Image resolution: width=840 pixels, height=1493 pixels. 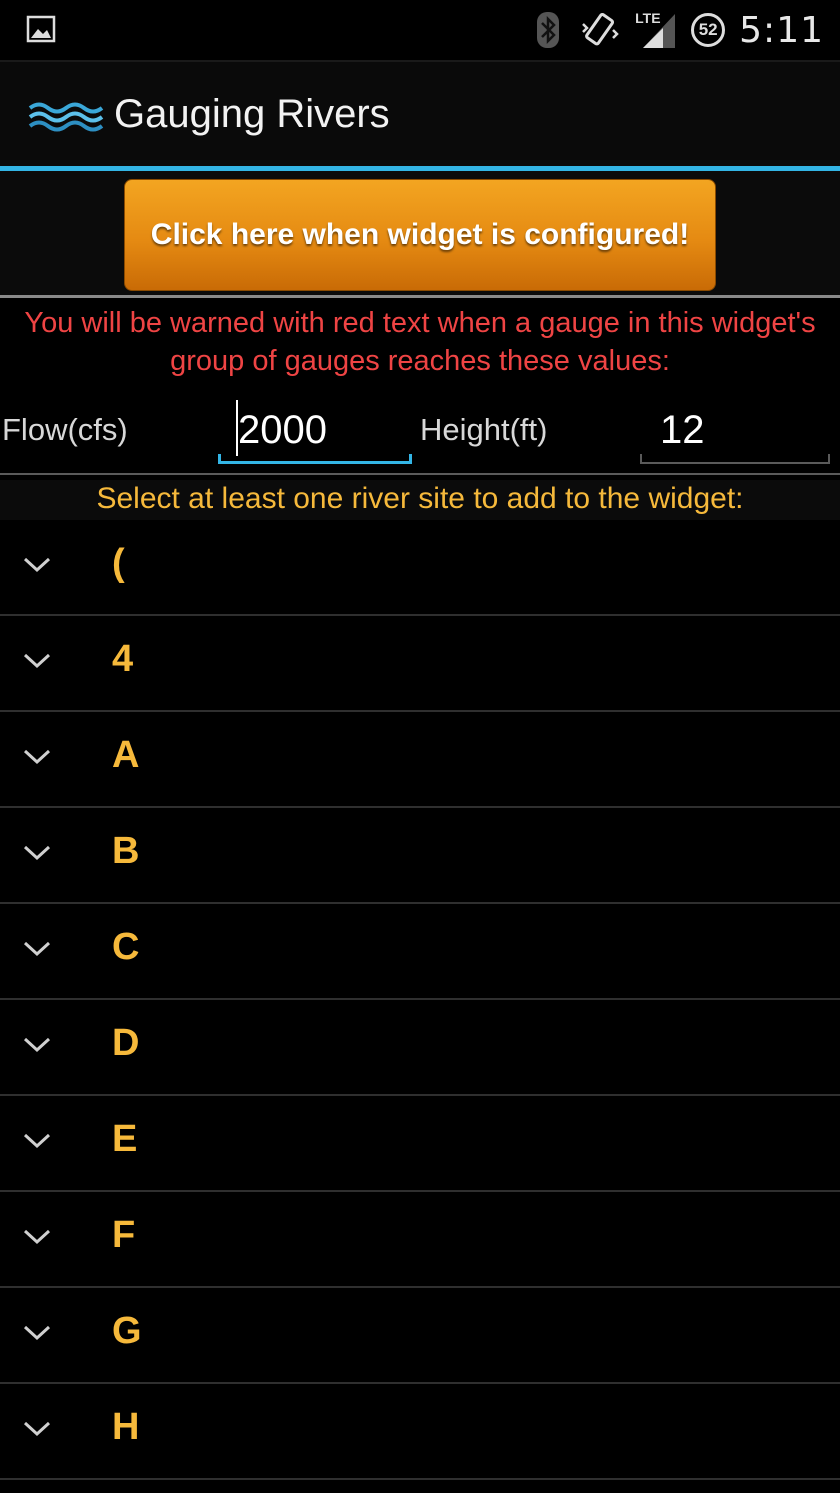 What do you see at coordinates (548, 30) in the screenshot?
I see `bluetooth-icon` at bounding box center [548, 30].